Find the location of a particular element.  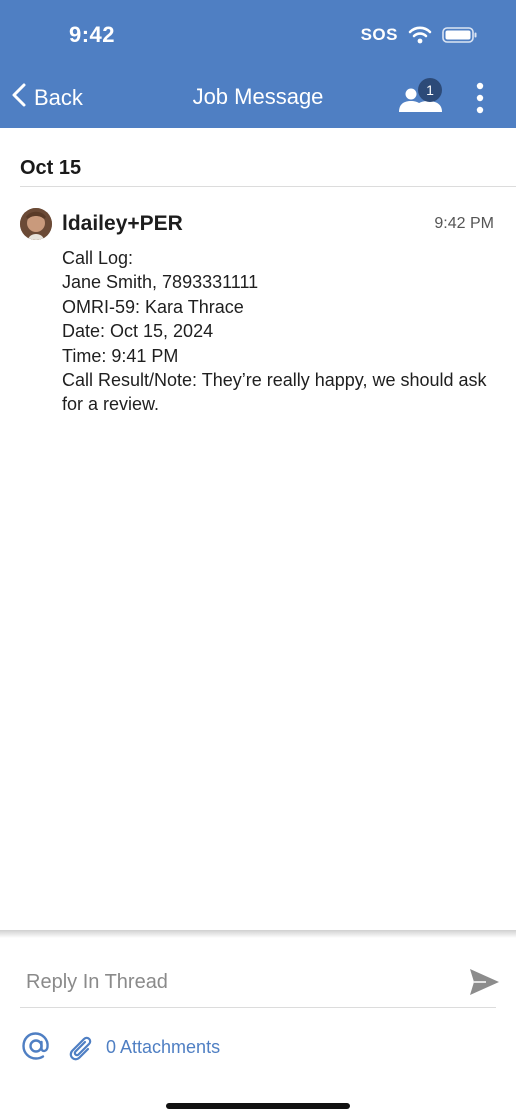

reply-input is located at coordinates (236, 982).